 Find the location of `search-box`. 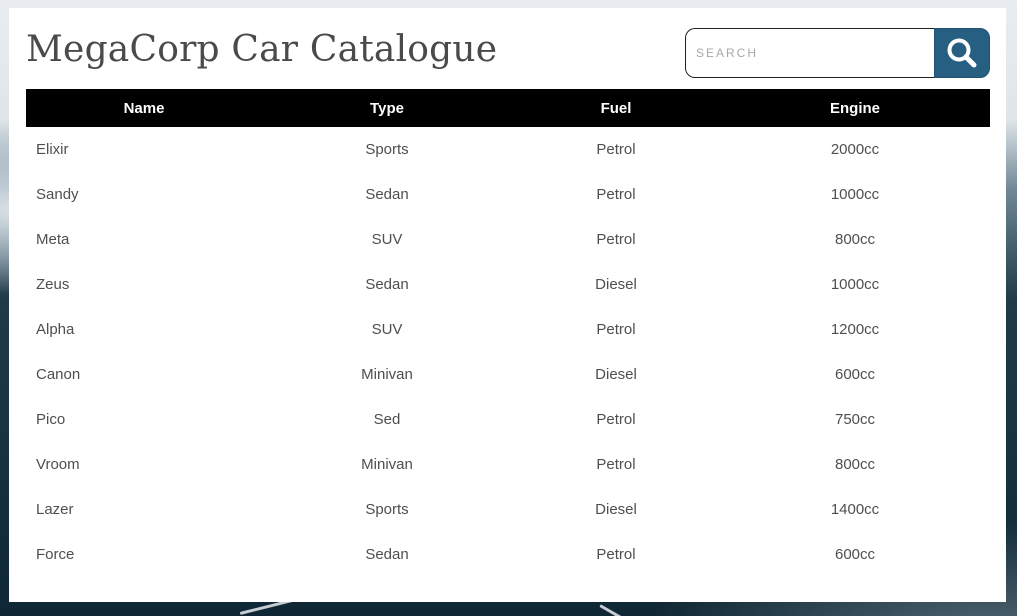

search-box is located at coordinates (837, 53).